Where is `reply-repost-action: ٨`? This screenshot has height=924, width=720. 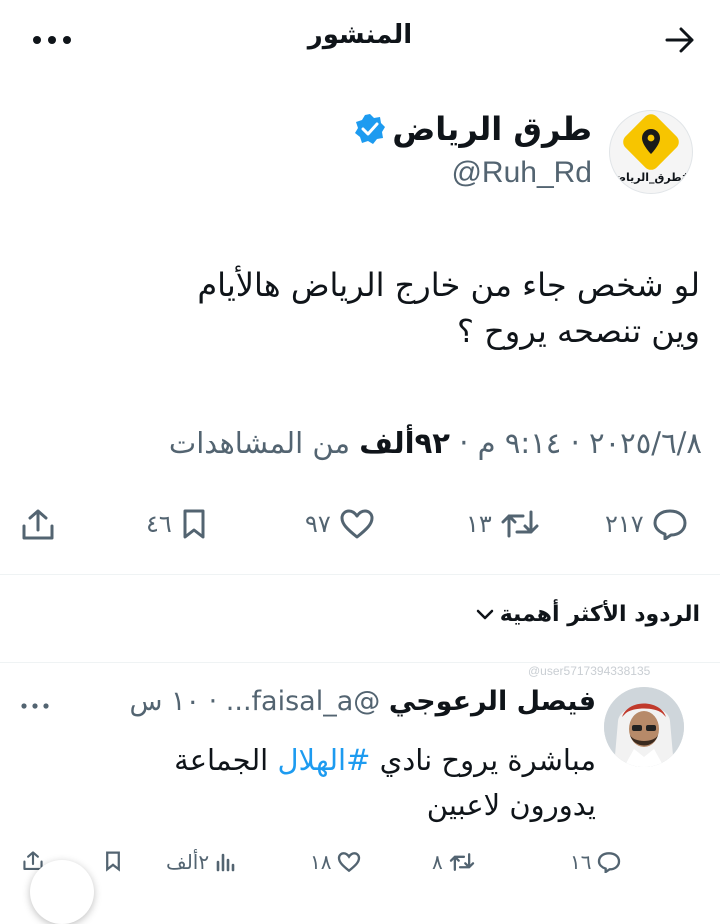
reply-repost-action: ٨ is located at coordinates (453, 862).